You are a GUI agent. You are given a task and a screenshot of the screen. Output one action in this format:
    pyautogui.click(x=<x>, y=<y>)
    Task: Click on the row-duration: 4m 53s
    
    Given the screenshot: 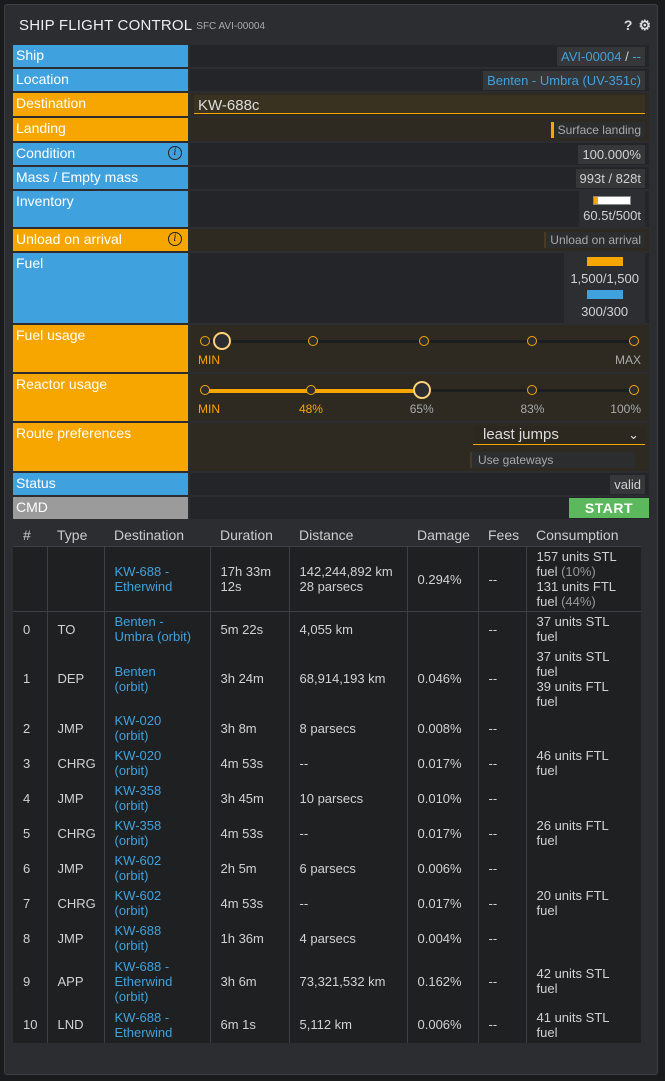 What is the action you would take?
    pyautogui.click(x=249, y=763)
    